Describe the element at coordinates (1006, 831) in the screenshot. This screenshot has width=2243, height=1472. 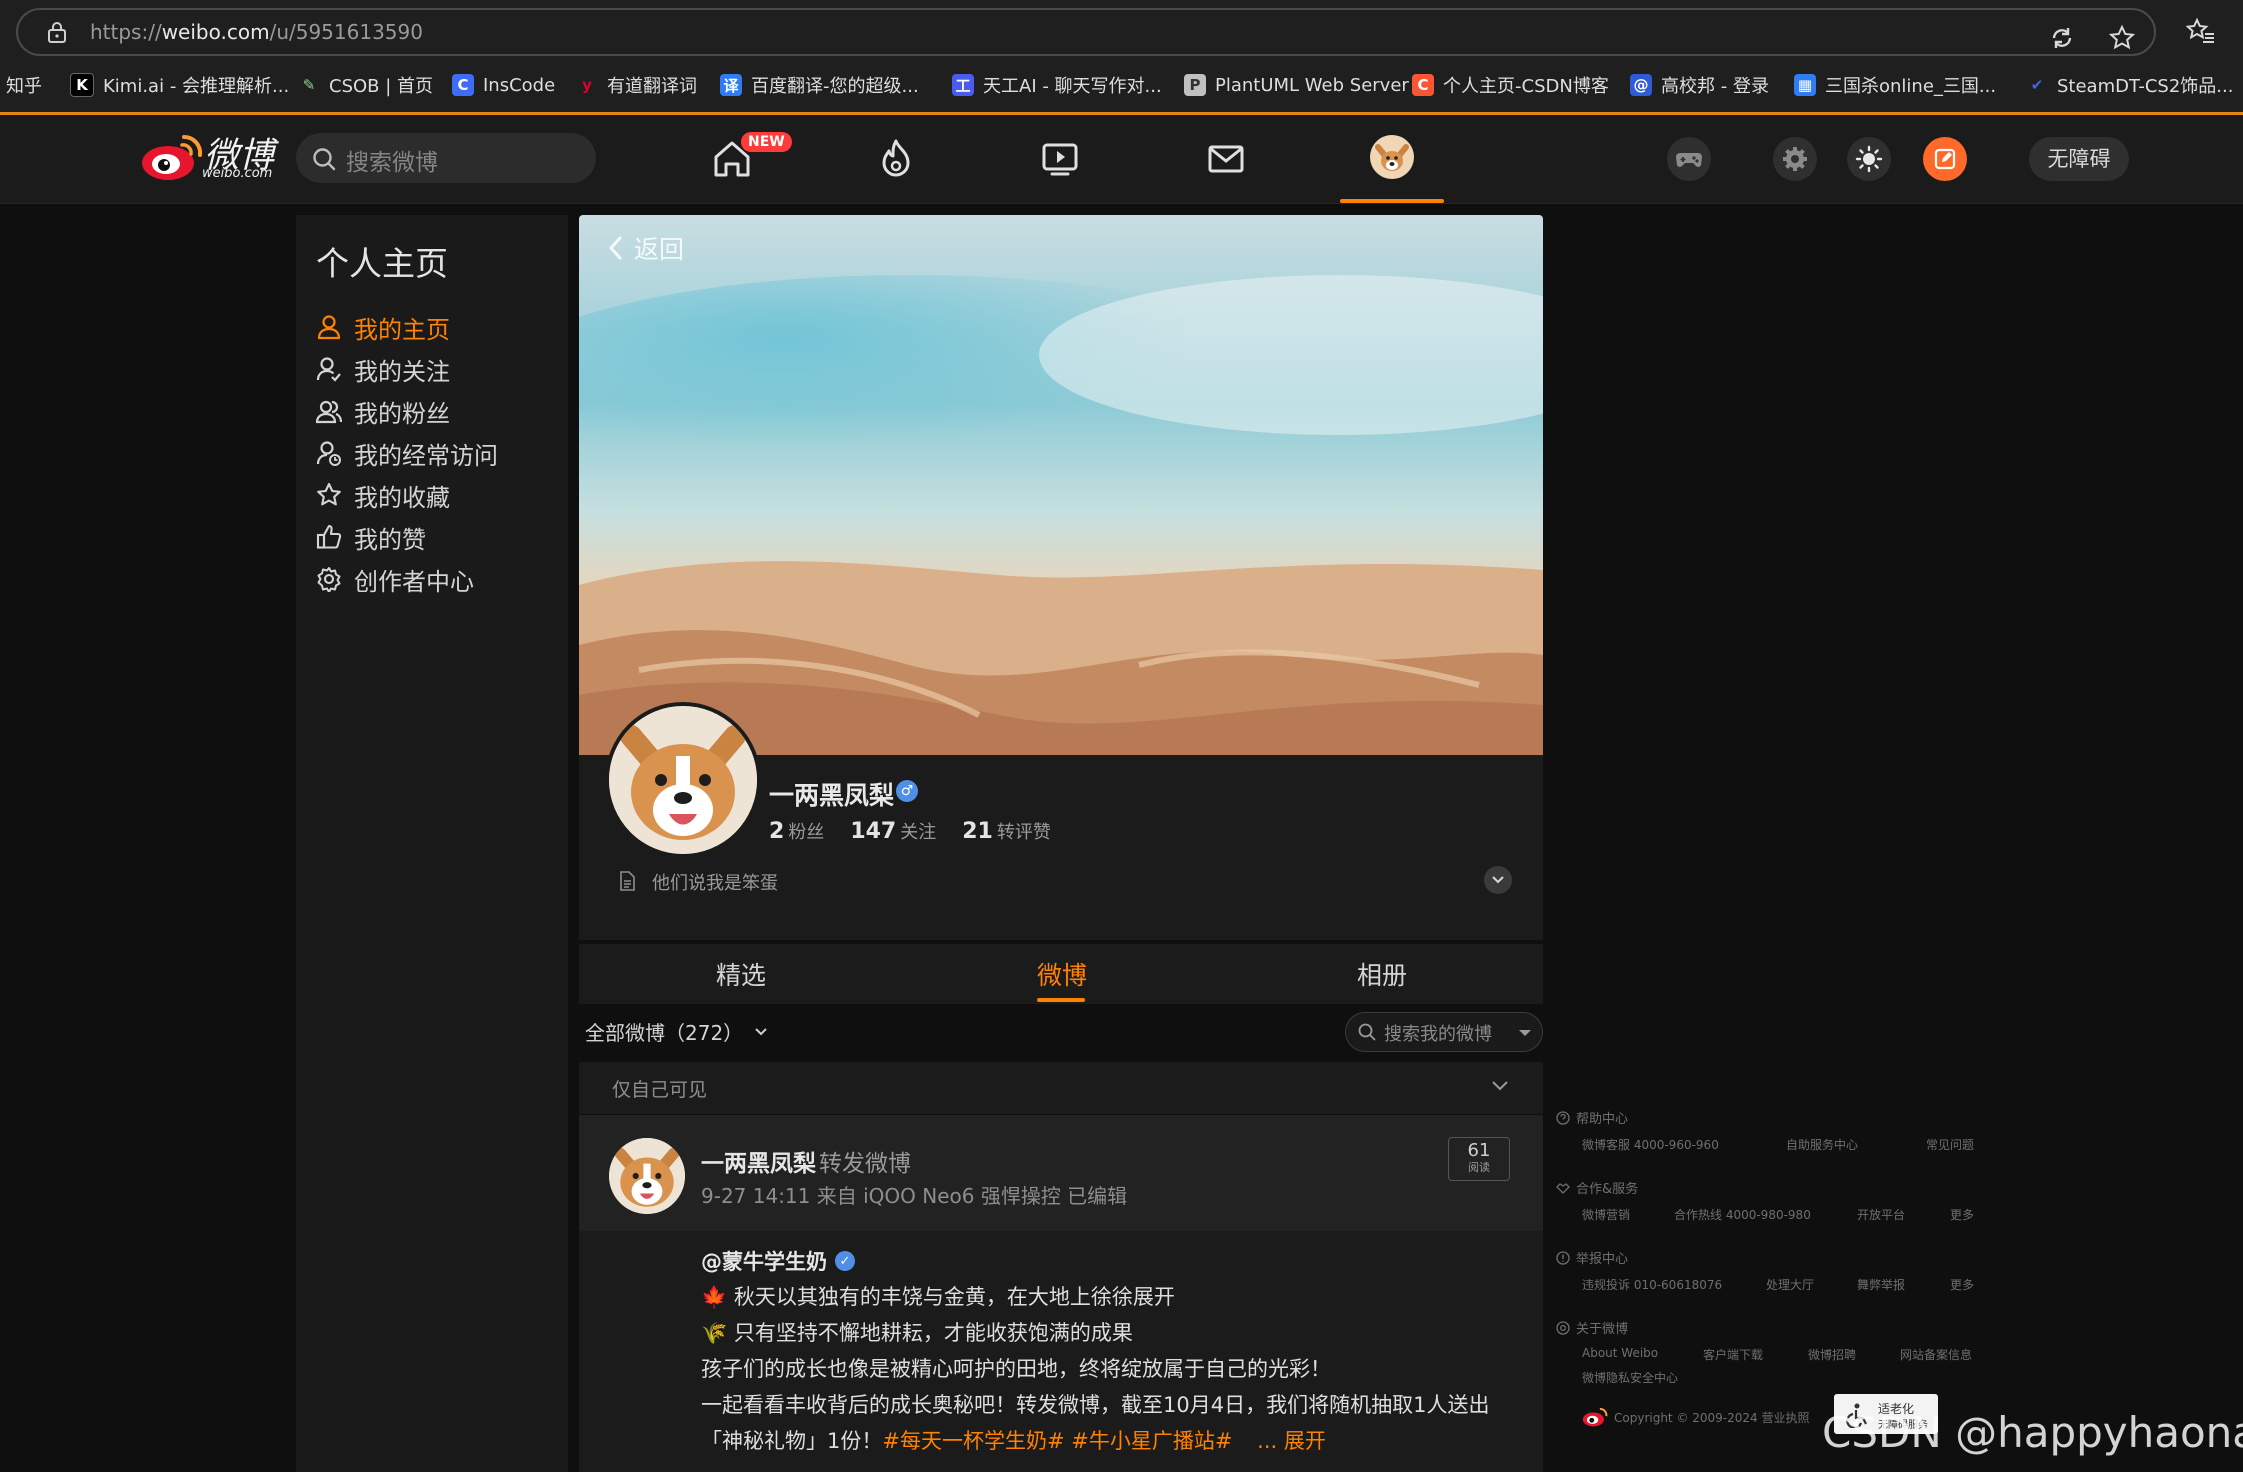
I see `stat-interactions: 21 转评赞` at that location.